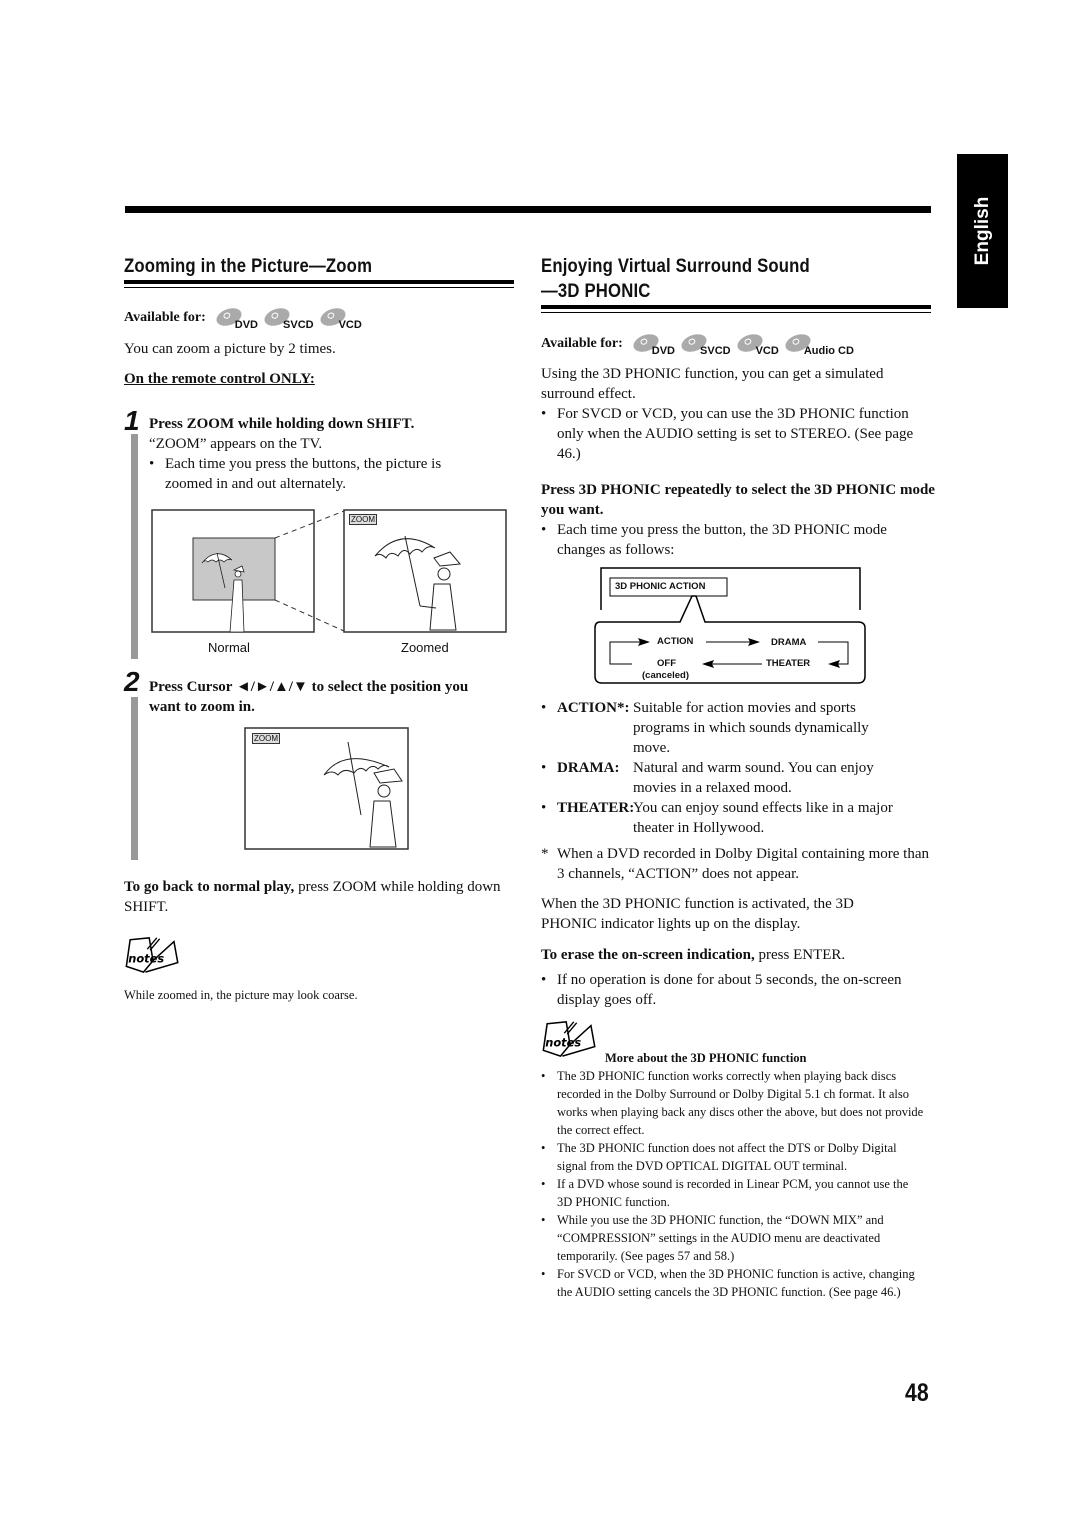 The image size is (1080, 1528). I want to click on step-2-bar, so click(134, 778).